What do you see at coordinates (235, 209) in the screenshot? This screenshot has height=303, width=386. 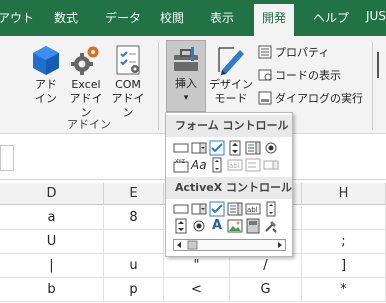 I see `ax-list-box-control-icon` at bounding box center [235, 209].